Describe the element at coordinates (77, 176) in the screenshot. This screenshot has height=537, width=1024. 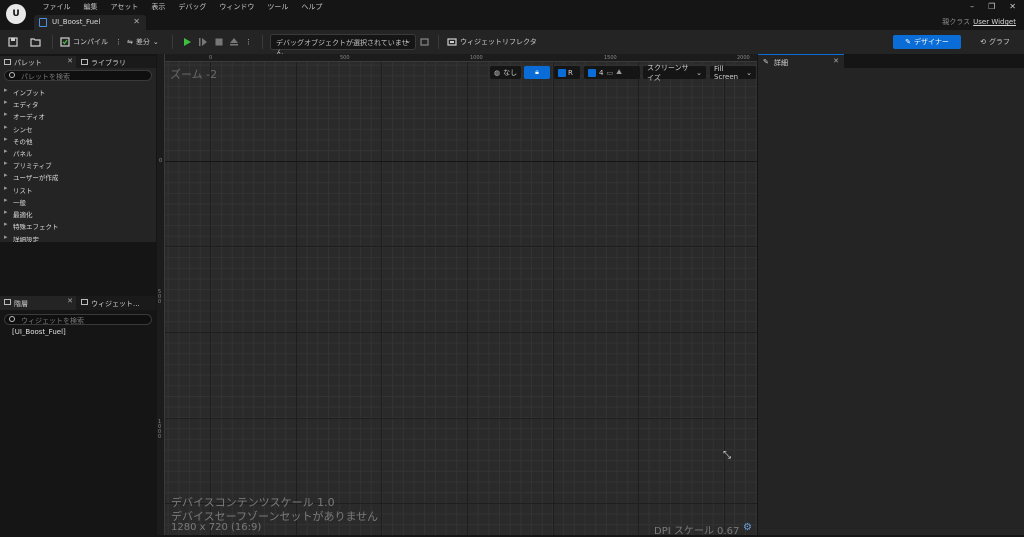
I see `palette-category: ユーザーが作成` at that location.